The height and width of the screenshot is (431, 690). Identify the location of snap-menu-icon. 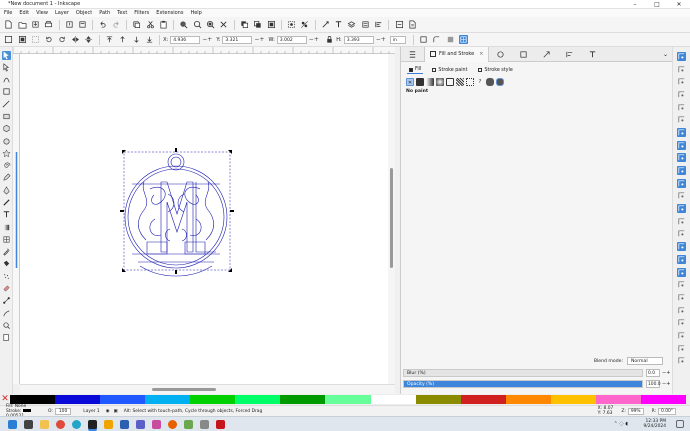
(681, 69).